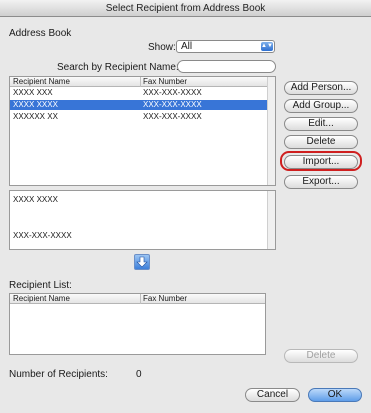 The image size is (371, 413). I want to click on table-row: XXXX XXX XXX-XXX-XXXX, so click(142, 93).